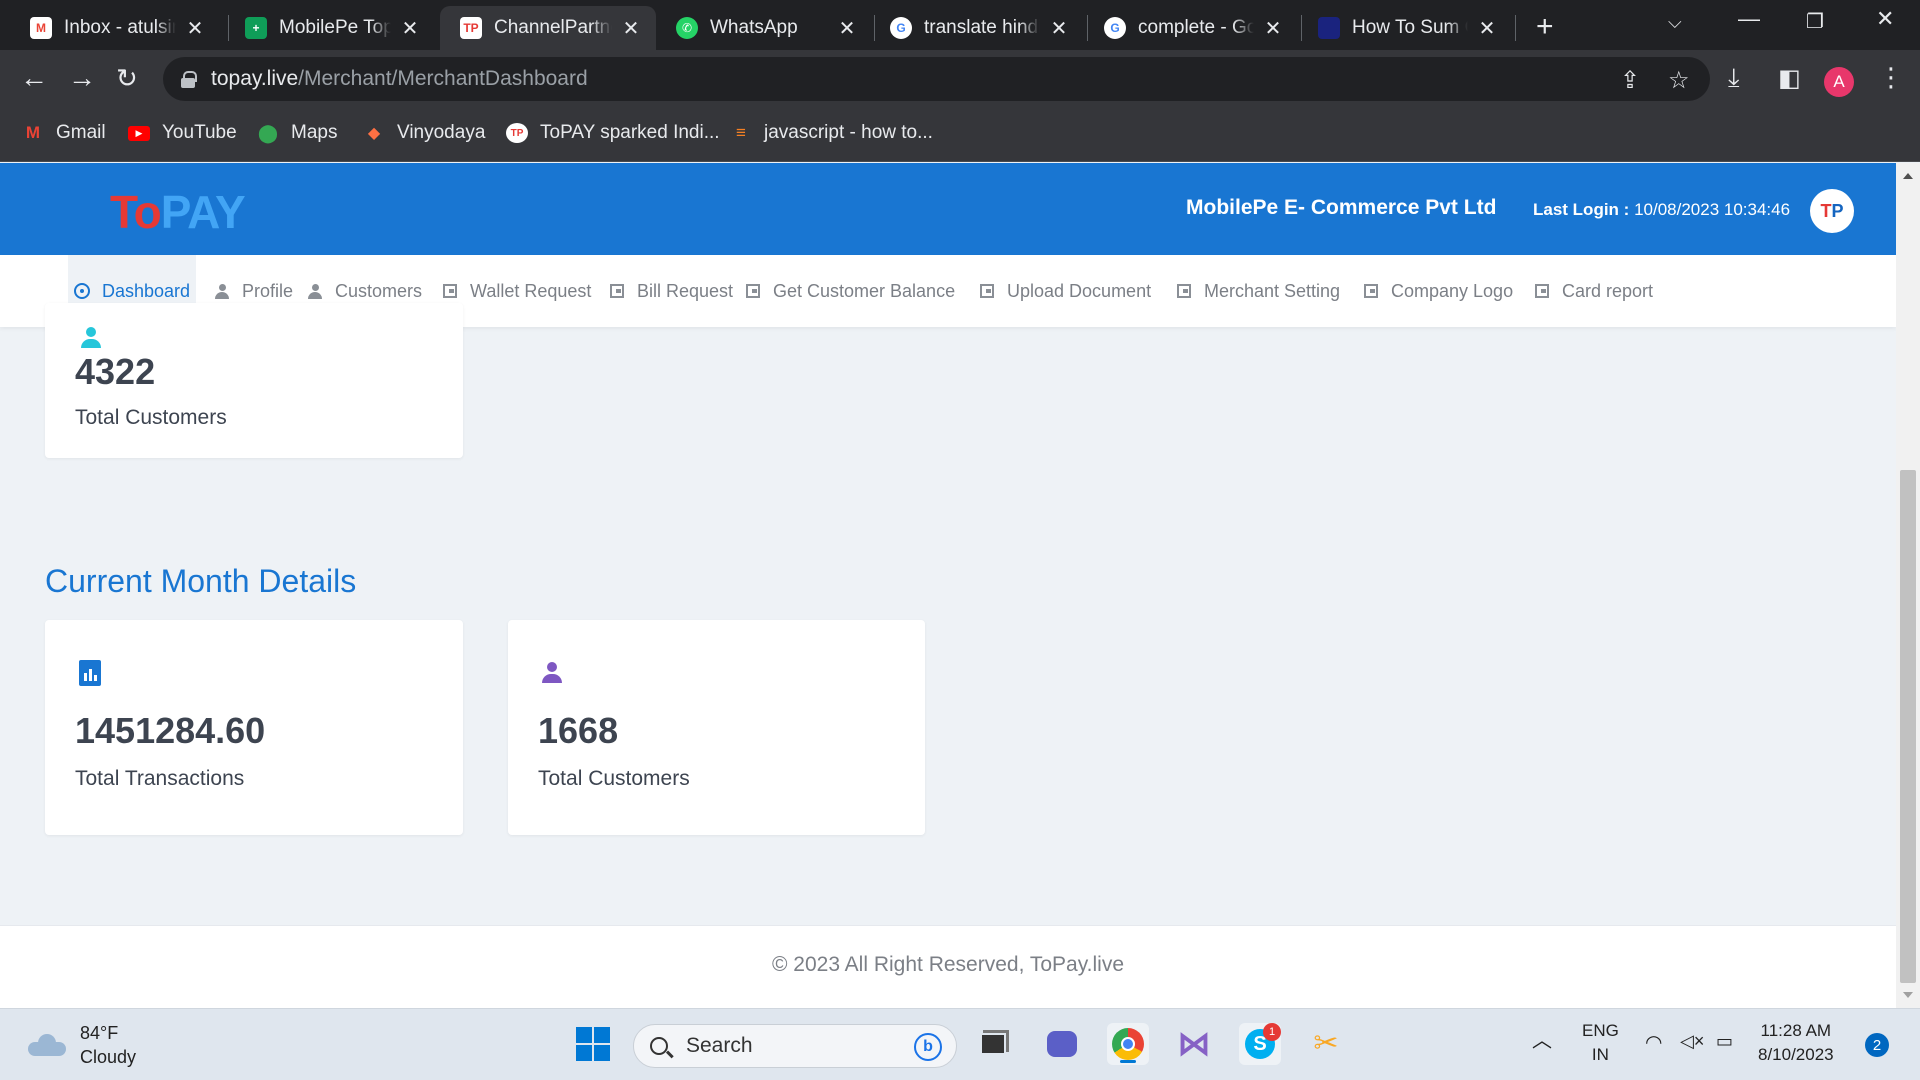  Describe the element at coordinates (764, 28) in the screenshot. I see `tab-whatsapp: ✆ WhatsApp ✕` at that location.